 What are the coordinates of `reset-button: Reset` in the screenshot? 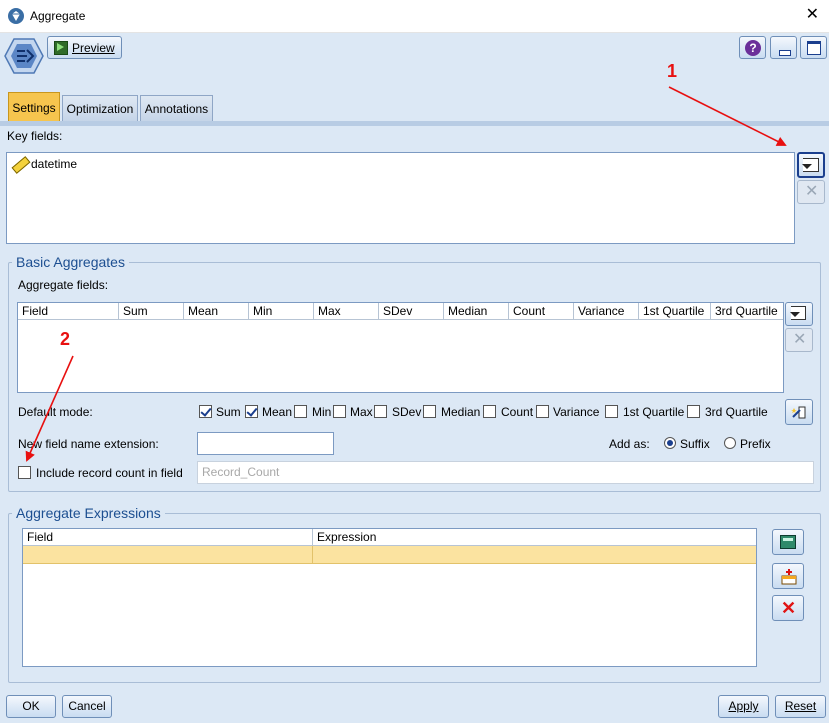 It's located at (800, 706).